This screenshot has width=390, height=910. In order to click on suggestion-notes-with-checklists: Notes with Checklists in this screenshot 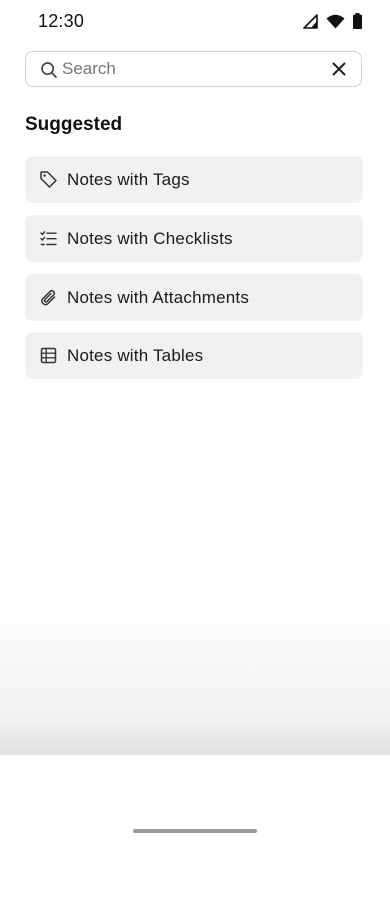, I will do `click(194, 238)`.